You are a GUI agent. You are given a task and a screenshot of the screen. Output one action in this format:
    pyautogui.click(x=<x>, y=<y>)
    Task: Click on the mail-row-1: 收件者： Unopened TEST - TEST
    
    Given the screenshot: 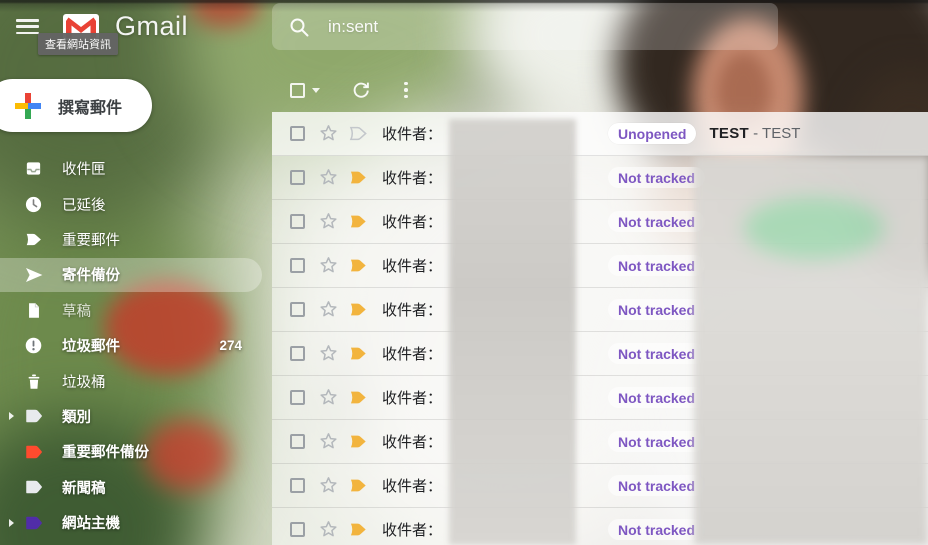 What is the action you would take?
    pyautogui.click(x=600, y=134)
    